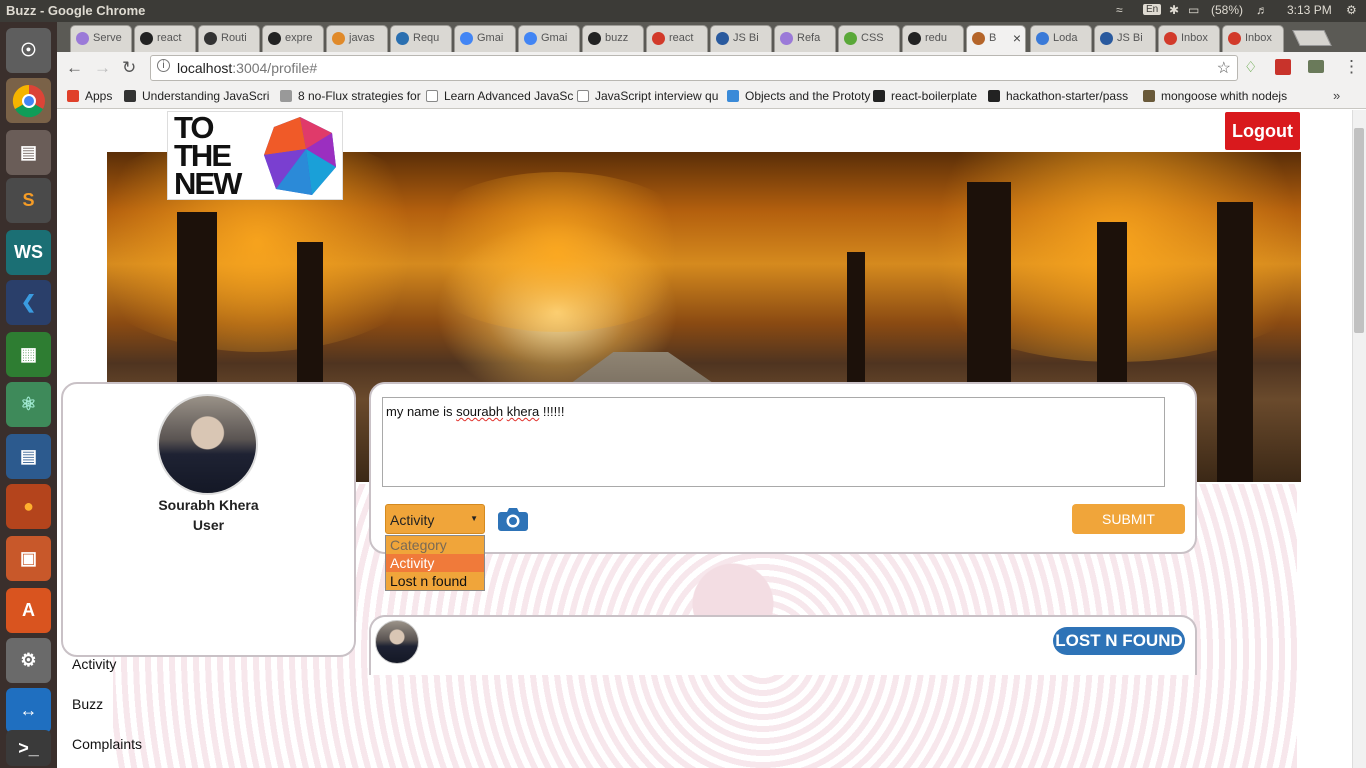  I want to click on terminal-icon: >_, so click(28, 748).